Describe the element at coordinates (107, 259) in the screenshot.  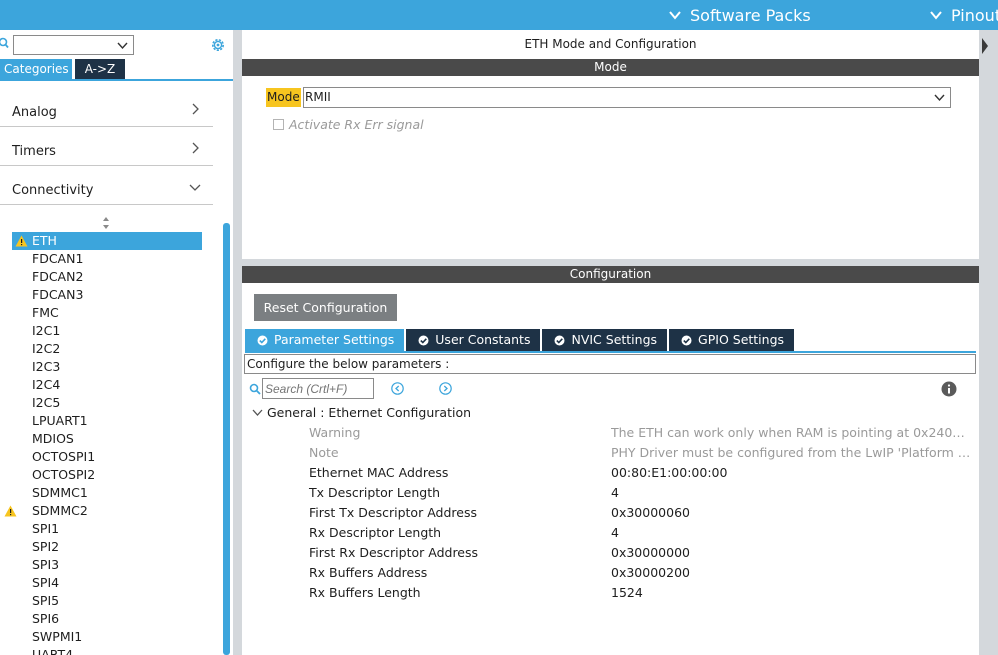
I see `list-item: FDCAN1` at that location.